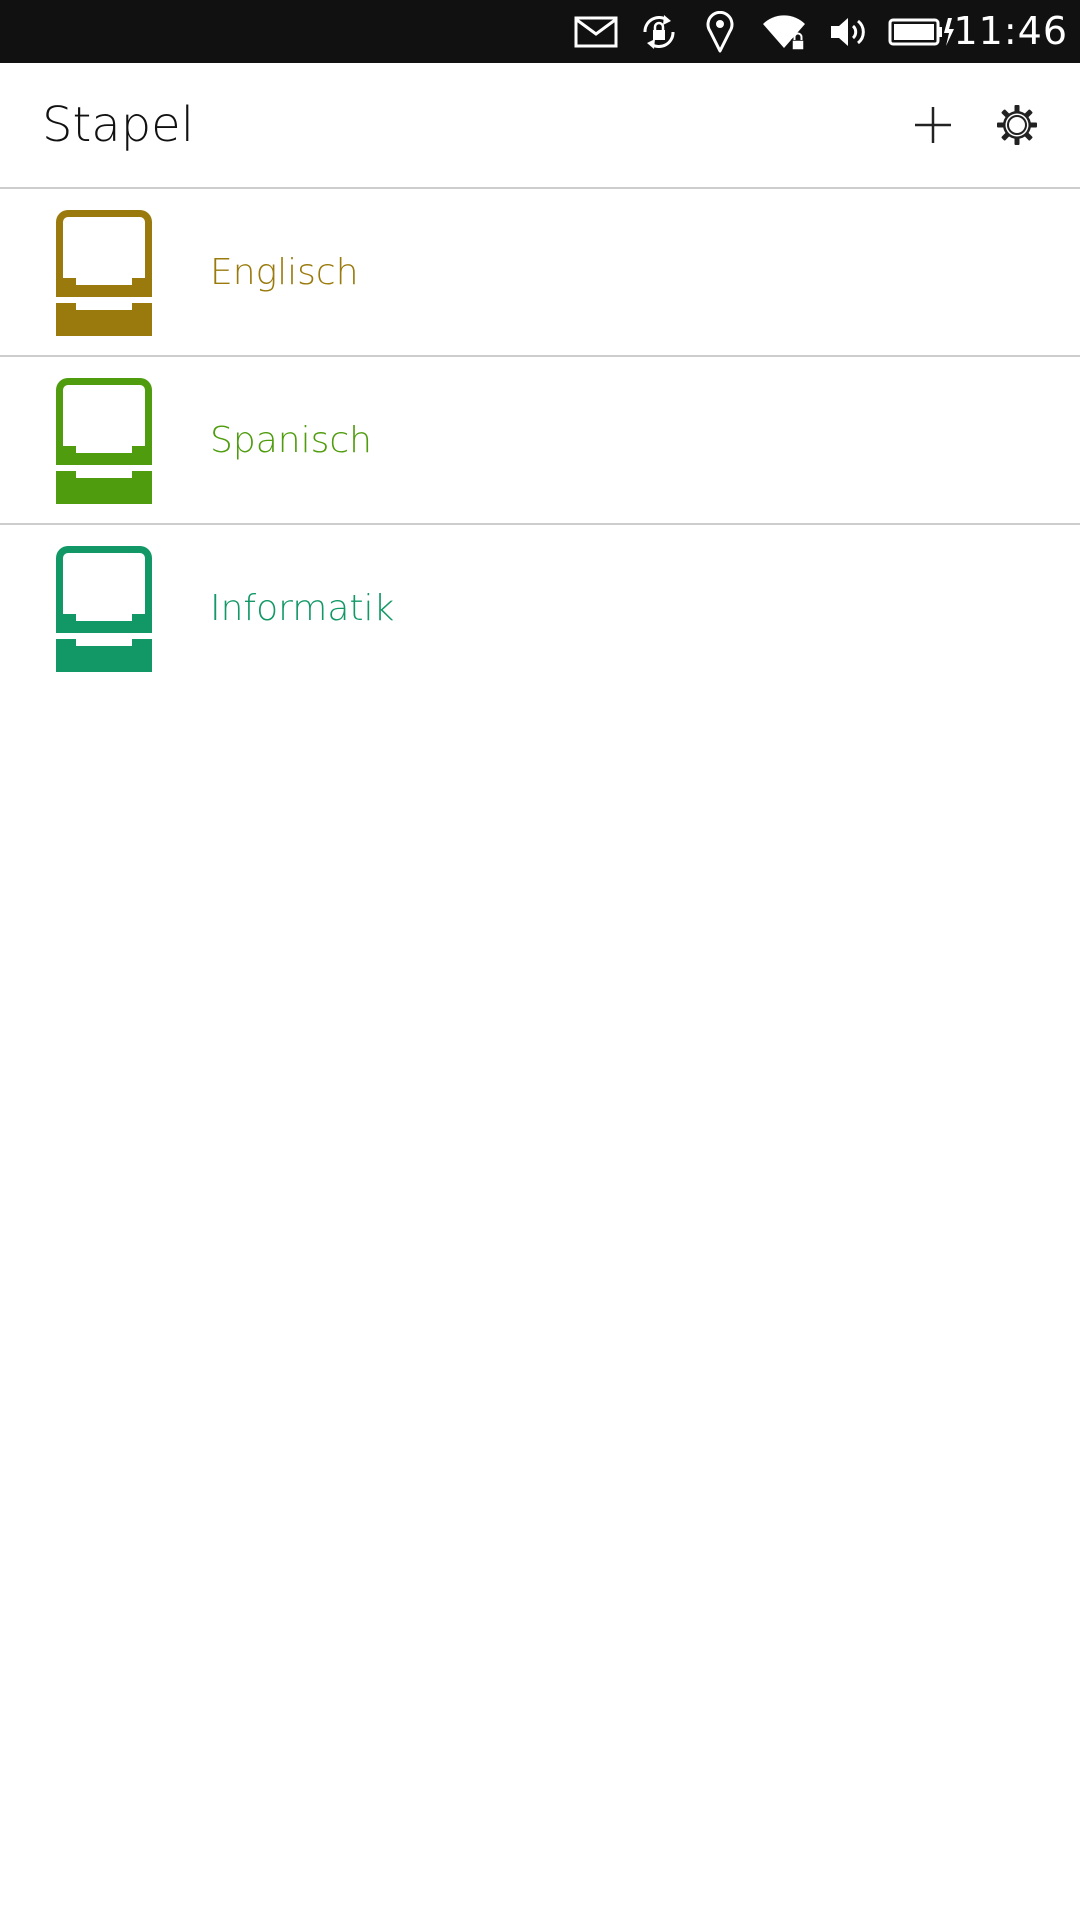 The image size is (1080, 1920). Describe the element at coordinates (540, 273) in the screenshot. I see `deck-item-englisch: Englisch` at that location.